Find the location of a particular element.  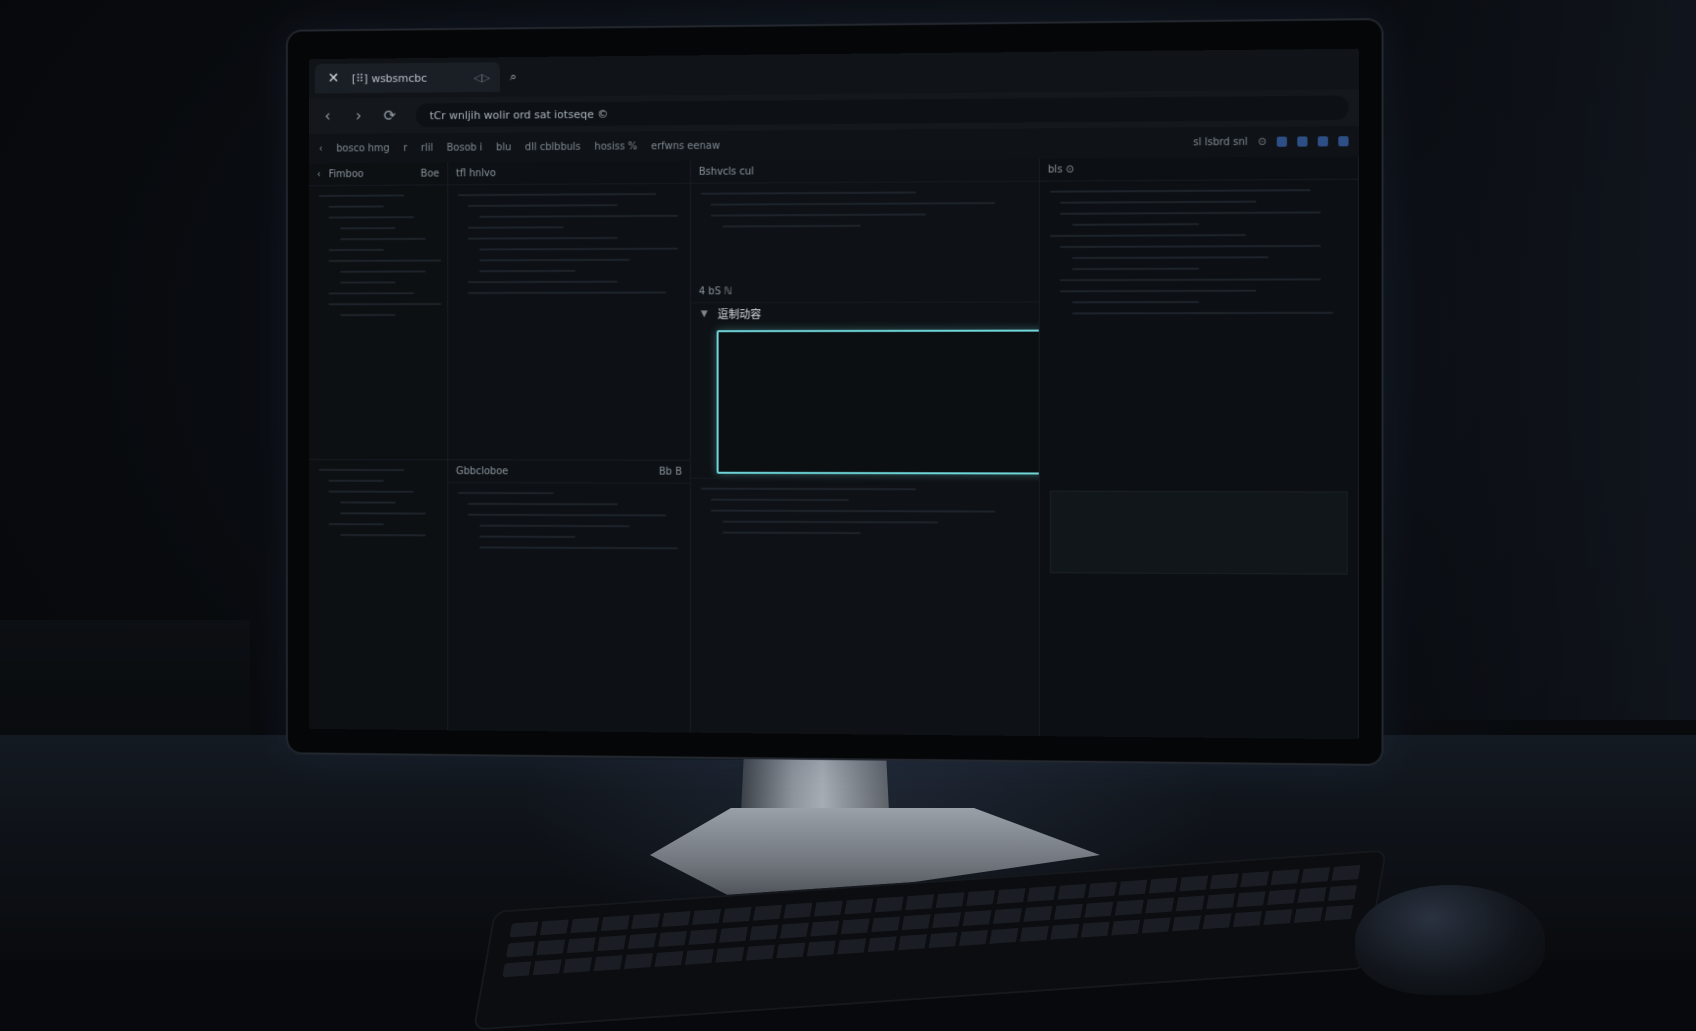

toolbar-item: bosco hmg is located at coordinates (362, 148).